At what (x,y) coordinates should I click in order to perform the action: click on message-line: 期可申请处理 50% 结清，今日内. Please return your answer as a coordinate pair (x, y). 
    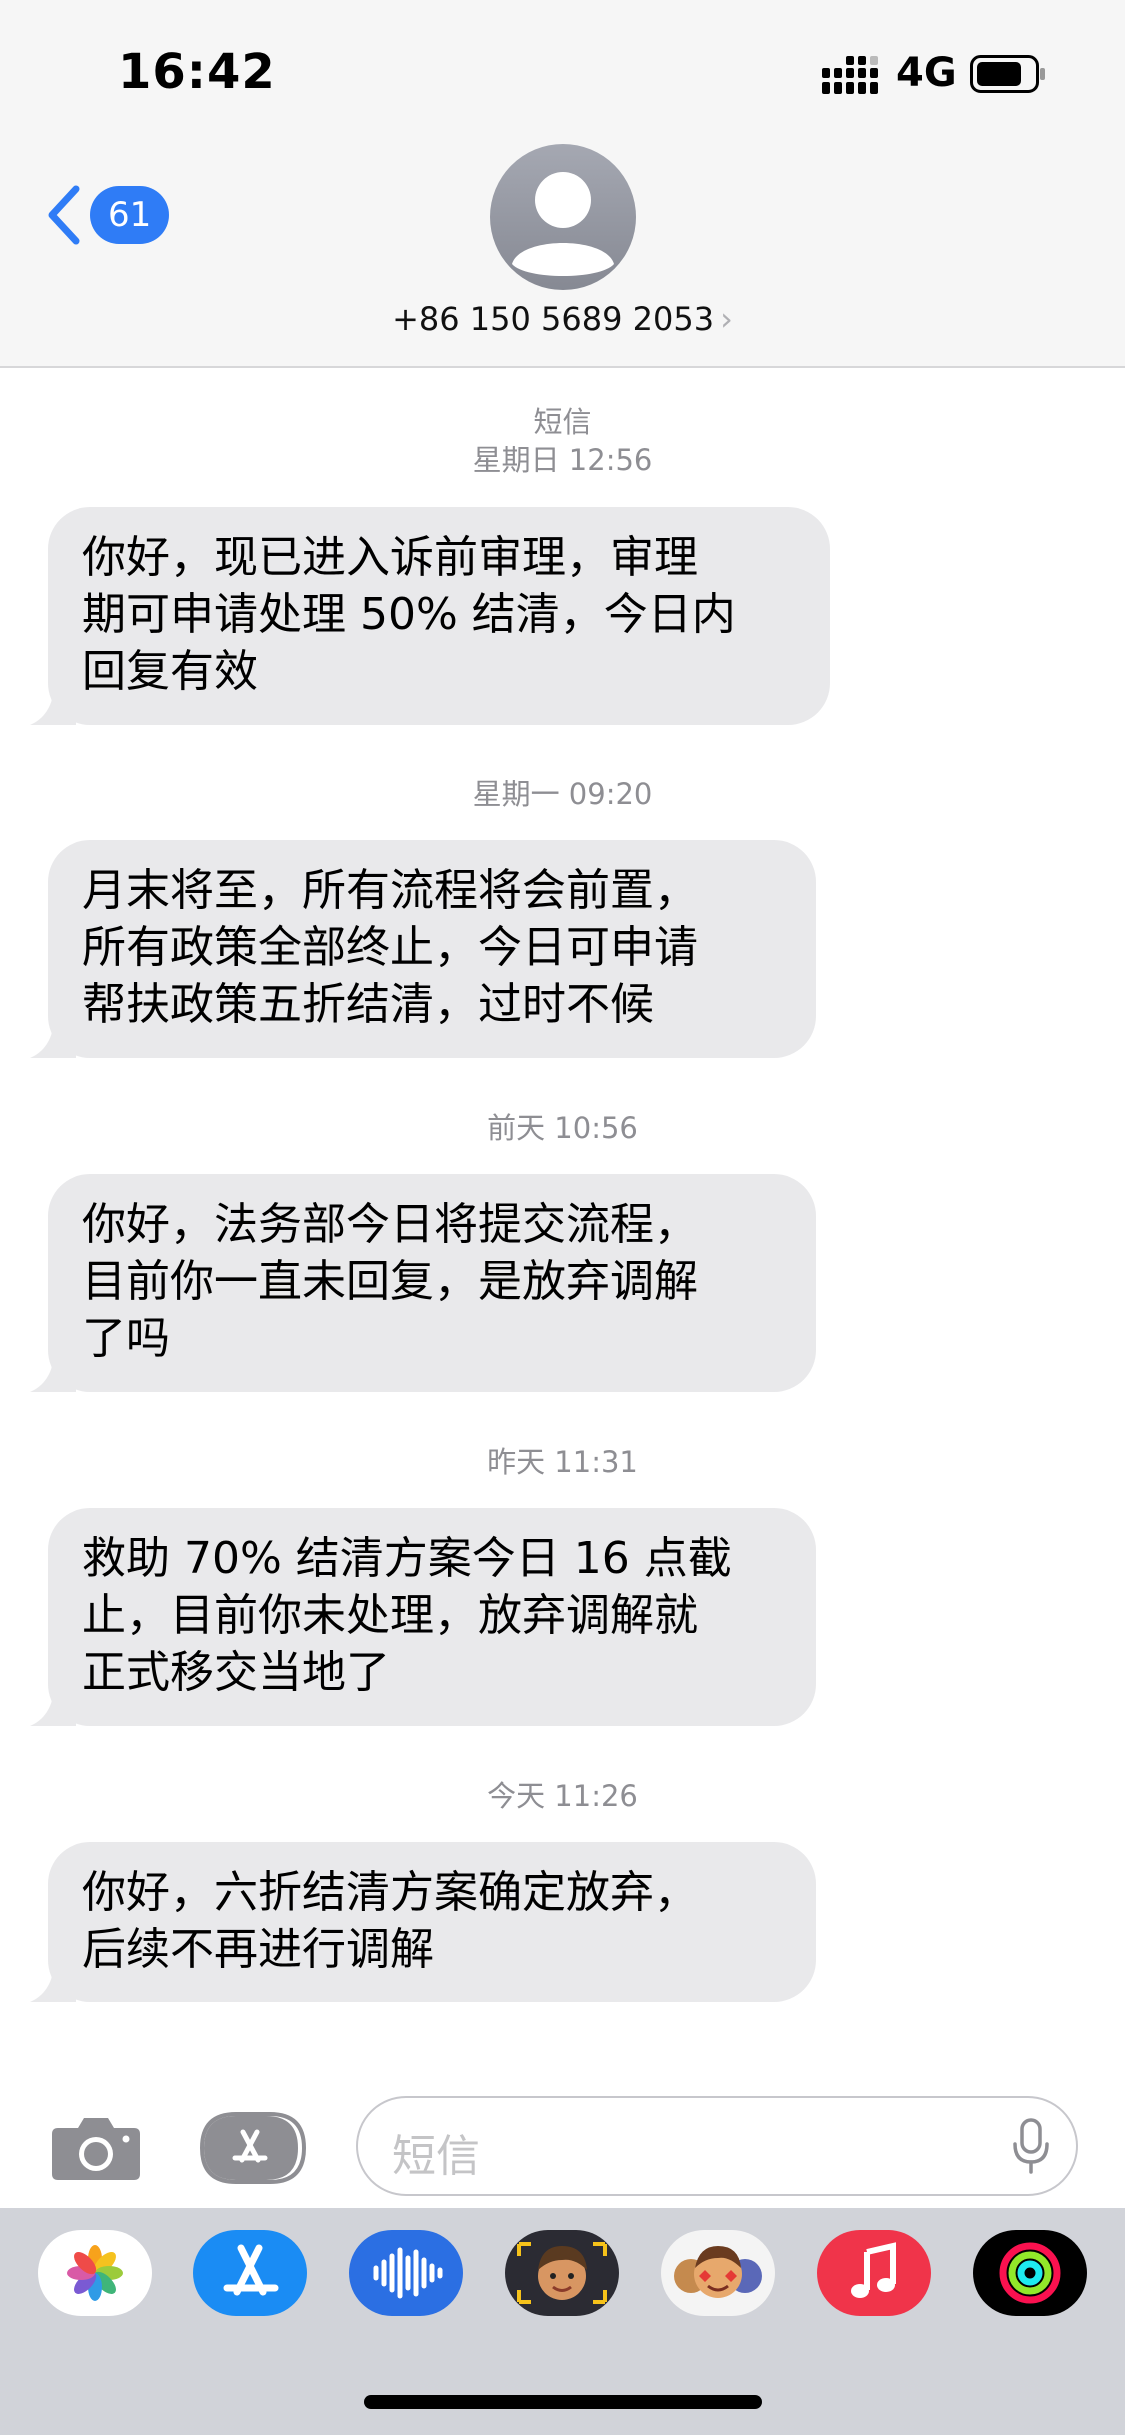
    Looking at the image, I should click on (409, 614).